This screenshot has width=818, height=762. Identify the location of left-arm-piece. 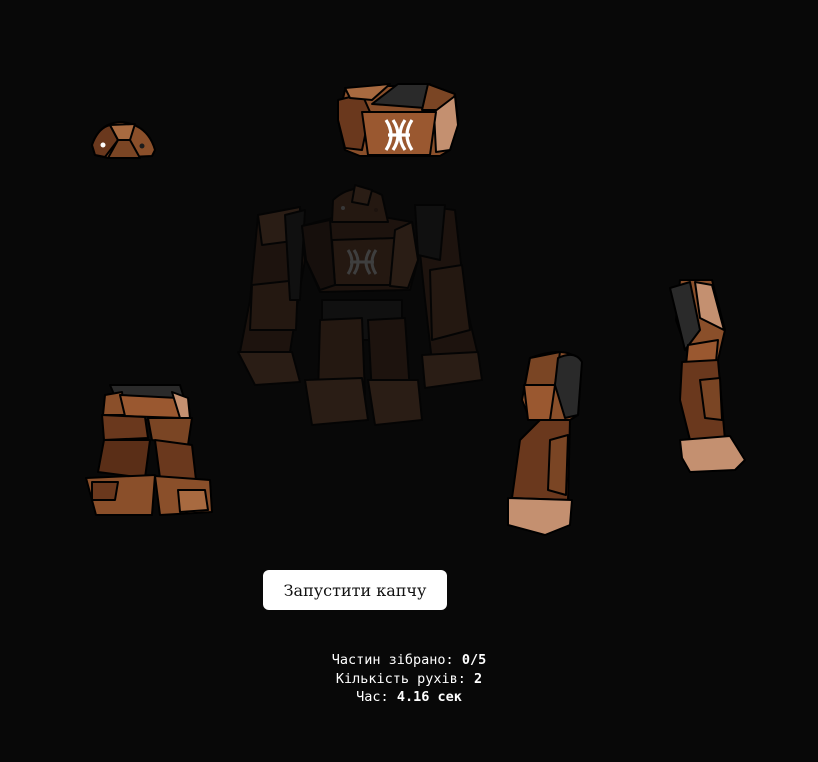
(545, 443).